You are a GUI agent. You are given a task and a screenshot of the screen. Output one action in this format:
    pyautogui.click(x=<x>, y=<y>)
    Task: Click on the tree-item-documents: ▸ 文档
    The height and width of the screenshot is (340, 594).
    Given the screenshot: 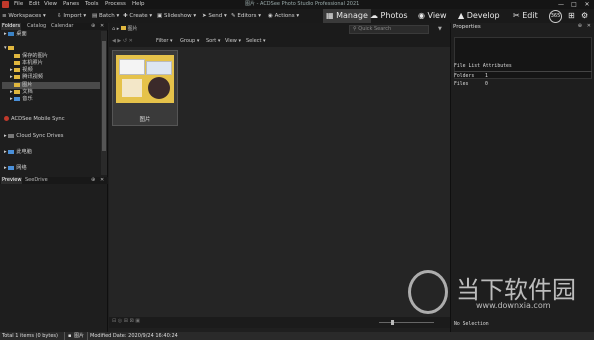 What is the action you would take?
    pyautogui.click(x=60, y=92)
    